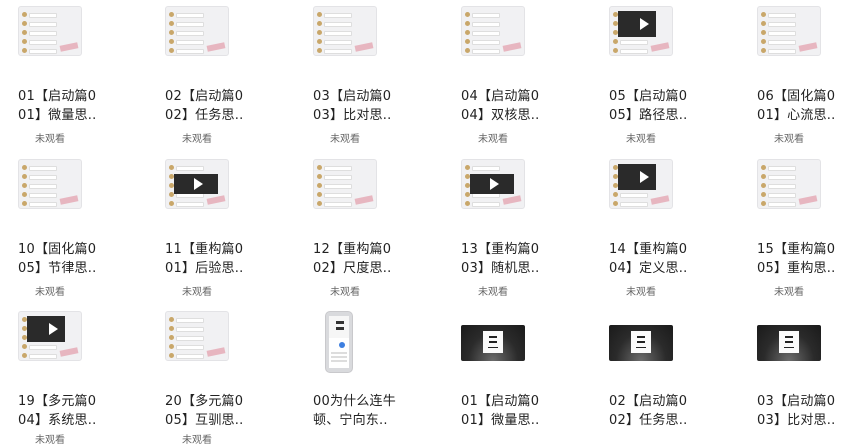  Describe the element at coordinates (57, 420) in the screenshot. I see `video-title-line2: 04】系统思..` at that location.